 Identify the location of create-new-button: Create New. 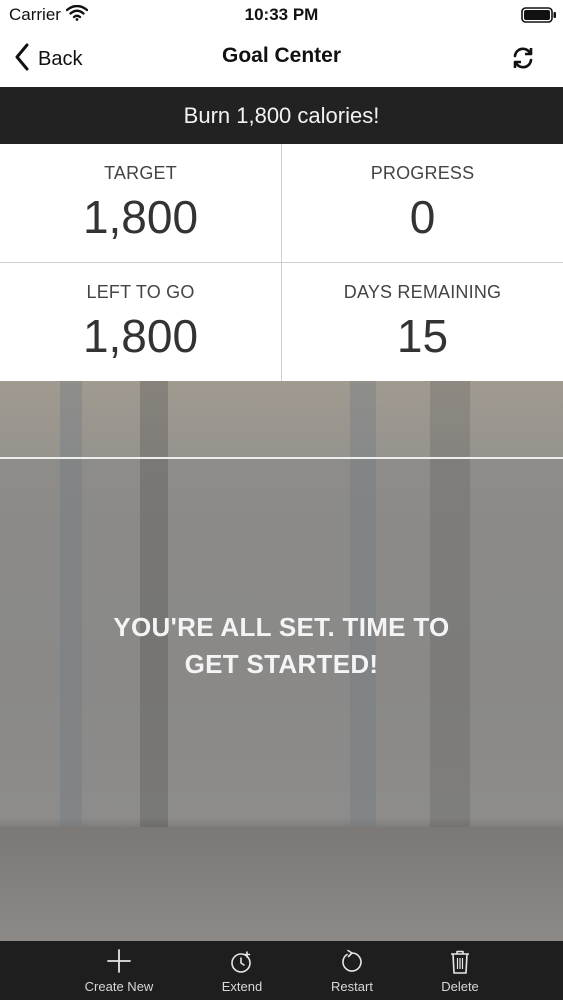
(119, 970).